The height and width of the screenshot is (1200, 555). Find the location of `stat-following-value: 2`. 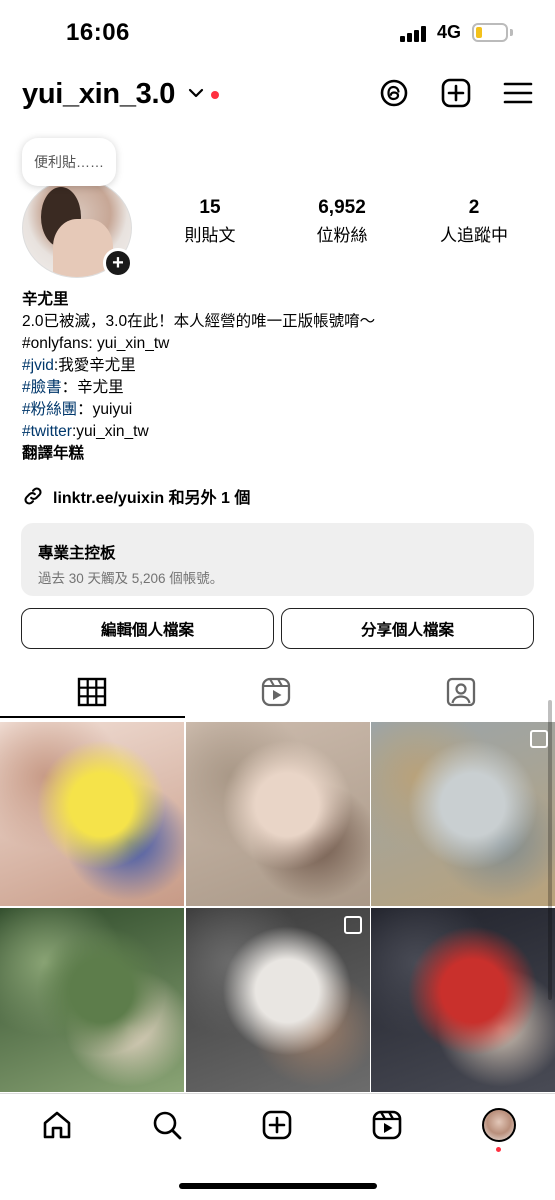

stat-following-value: 2 is located at coordinates (474, 207).